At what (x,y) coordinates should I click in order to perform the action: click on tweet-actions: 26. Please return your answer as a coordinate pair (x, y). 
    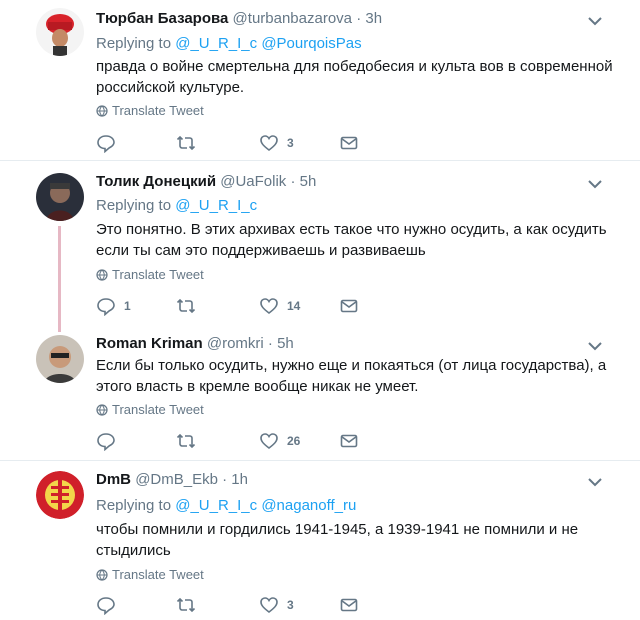
    Looking at the image, I should click on (246, 442).